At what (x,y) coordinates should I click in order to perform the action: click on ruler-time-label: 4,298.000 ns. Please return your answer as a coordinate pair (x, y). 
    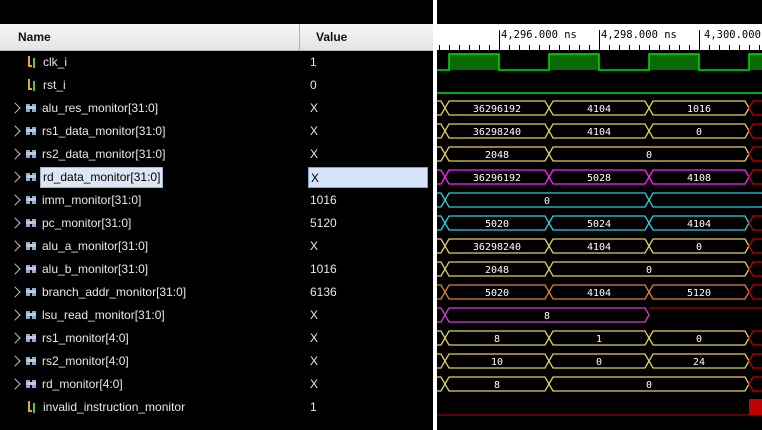
    Looking at the image, I should click on (639, 35).